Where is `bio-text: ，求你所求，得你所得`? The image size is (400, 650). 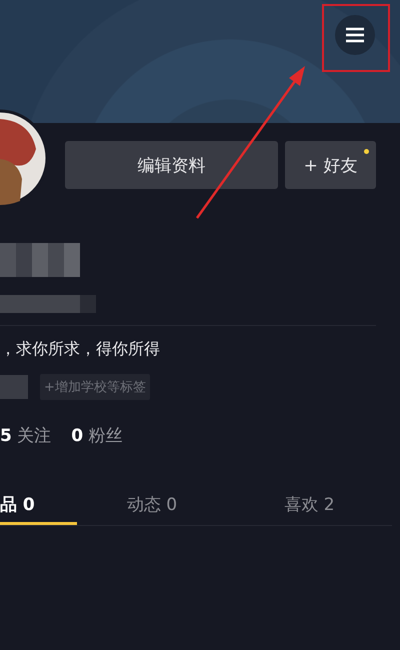 bio-text: ，求你所求，得你所得 is located at coordinates (80, 349).